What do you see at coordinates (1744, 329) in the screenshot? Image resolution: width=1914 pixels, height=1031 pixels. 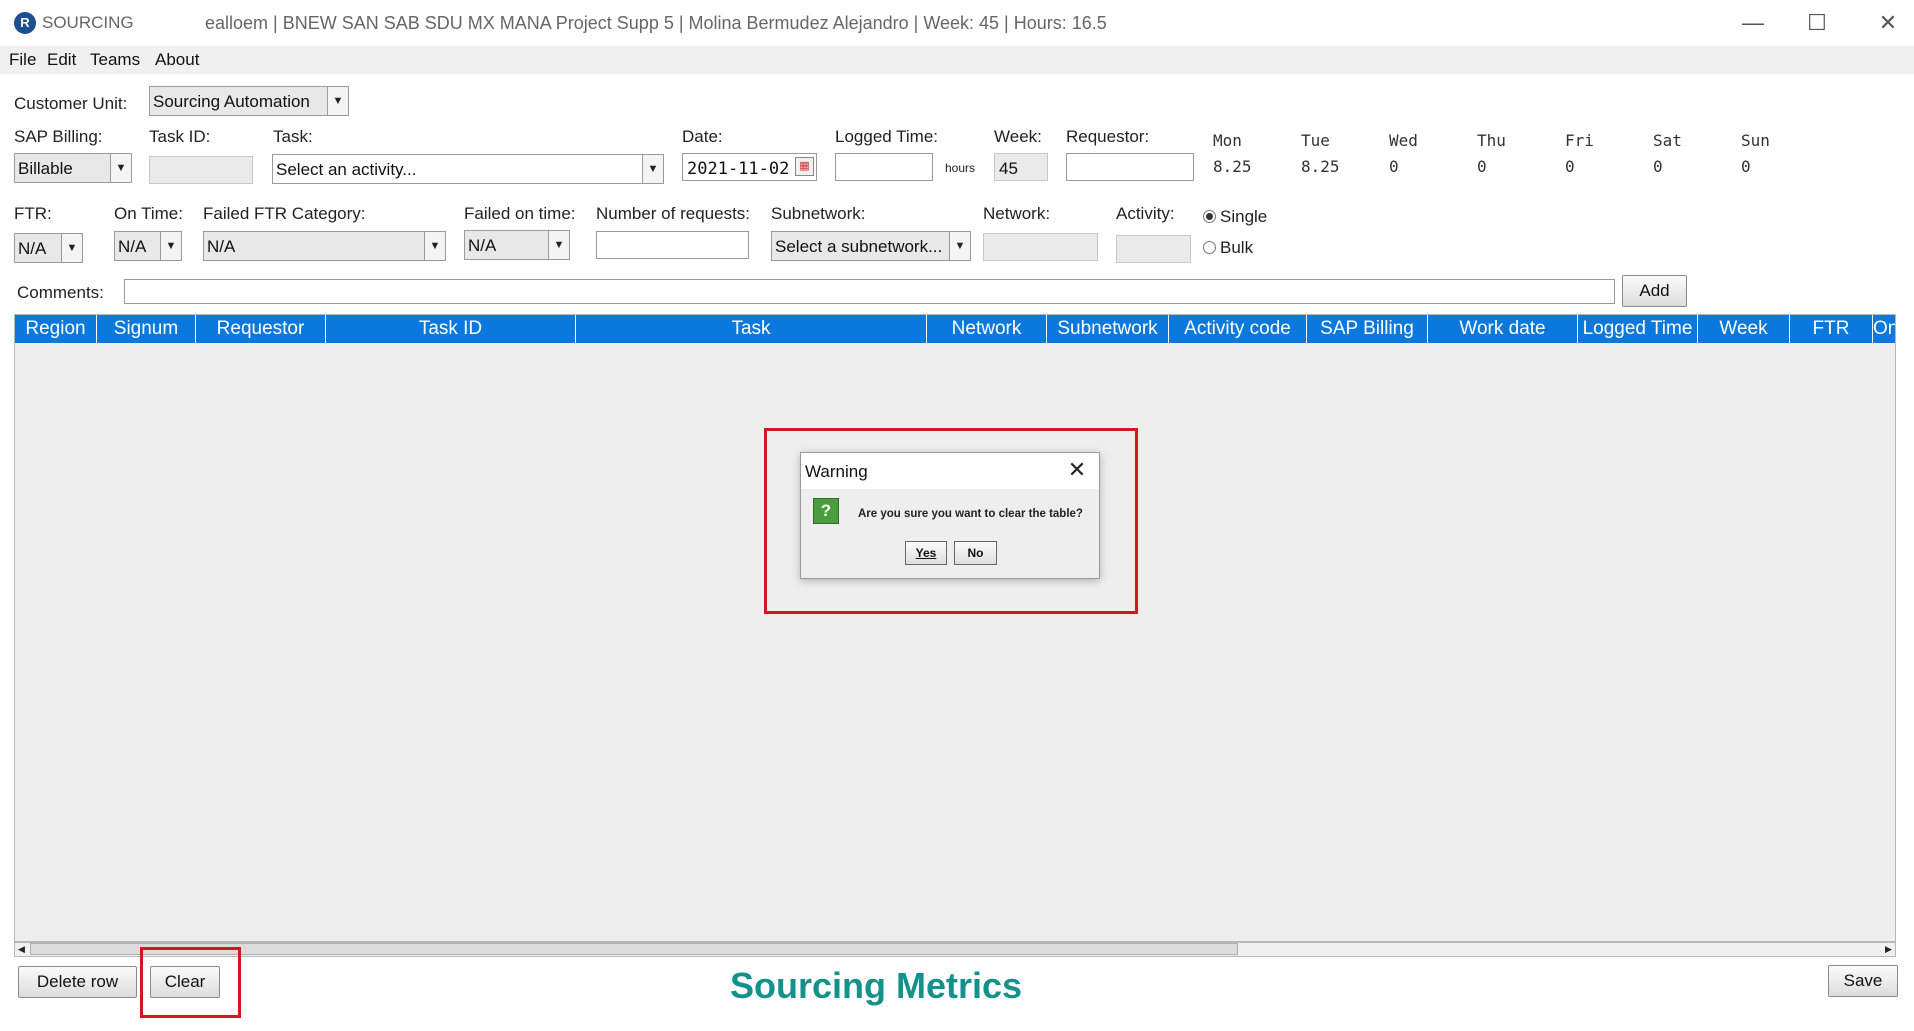 I see `column-header-week: Week` at bounding box center [1744, 329].